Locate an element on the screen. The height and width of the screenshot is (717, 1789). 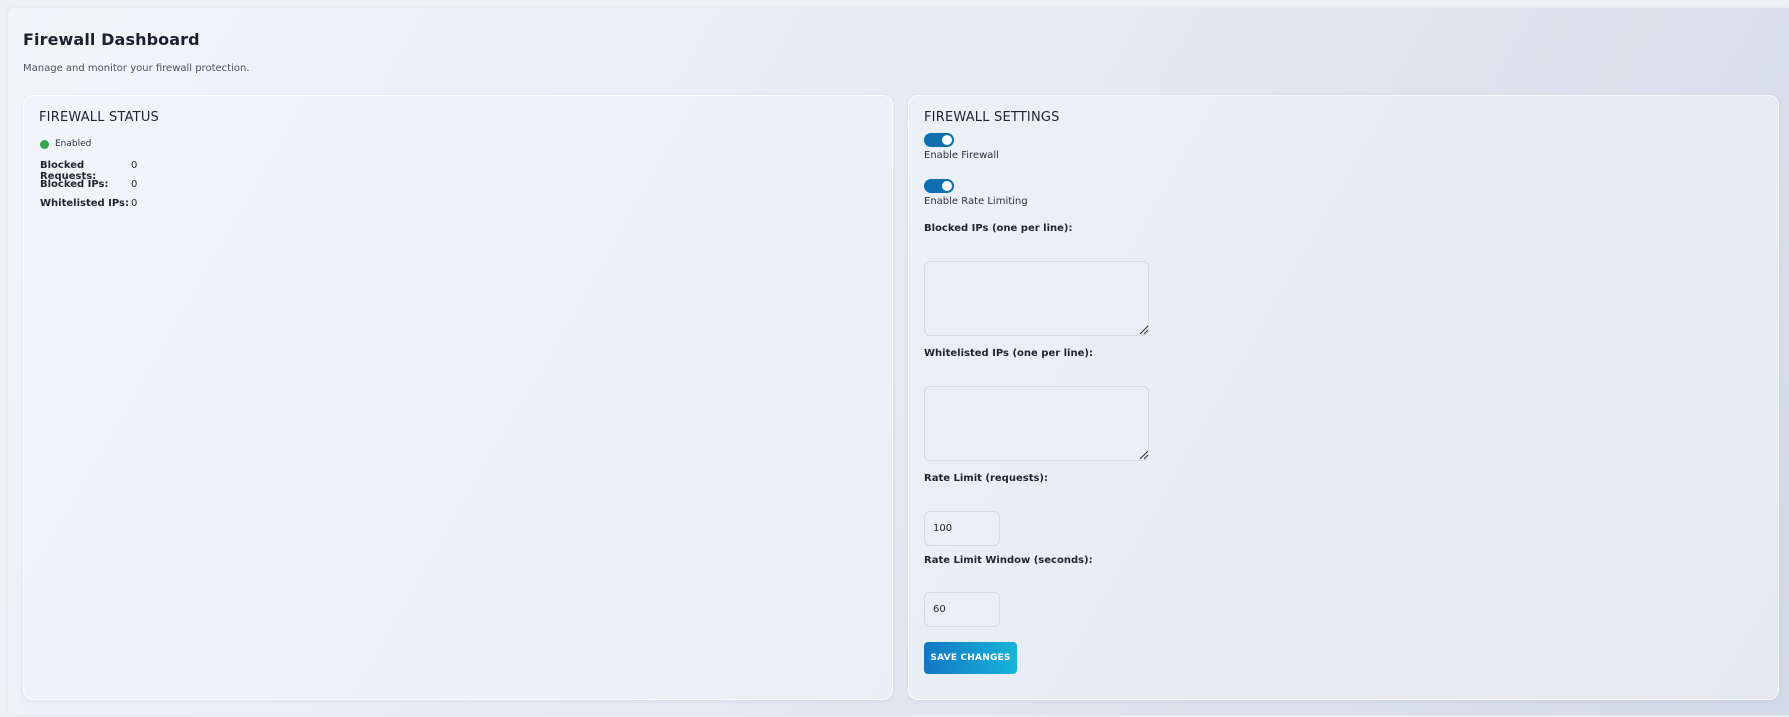
rate-limit-window-input: 60 is located at coordinates (962, 609).